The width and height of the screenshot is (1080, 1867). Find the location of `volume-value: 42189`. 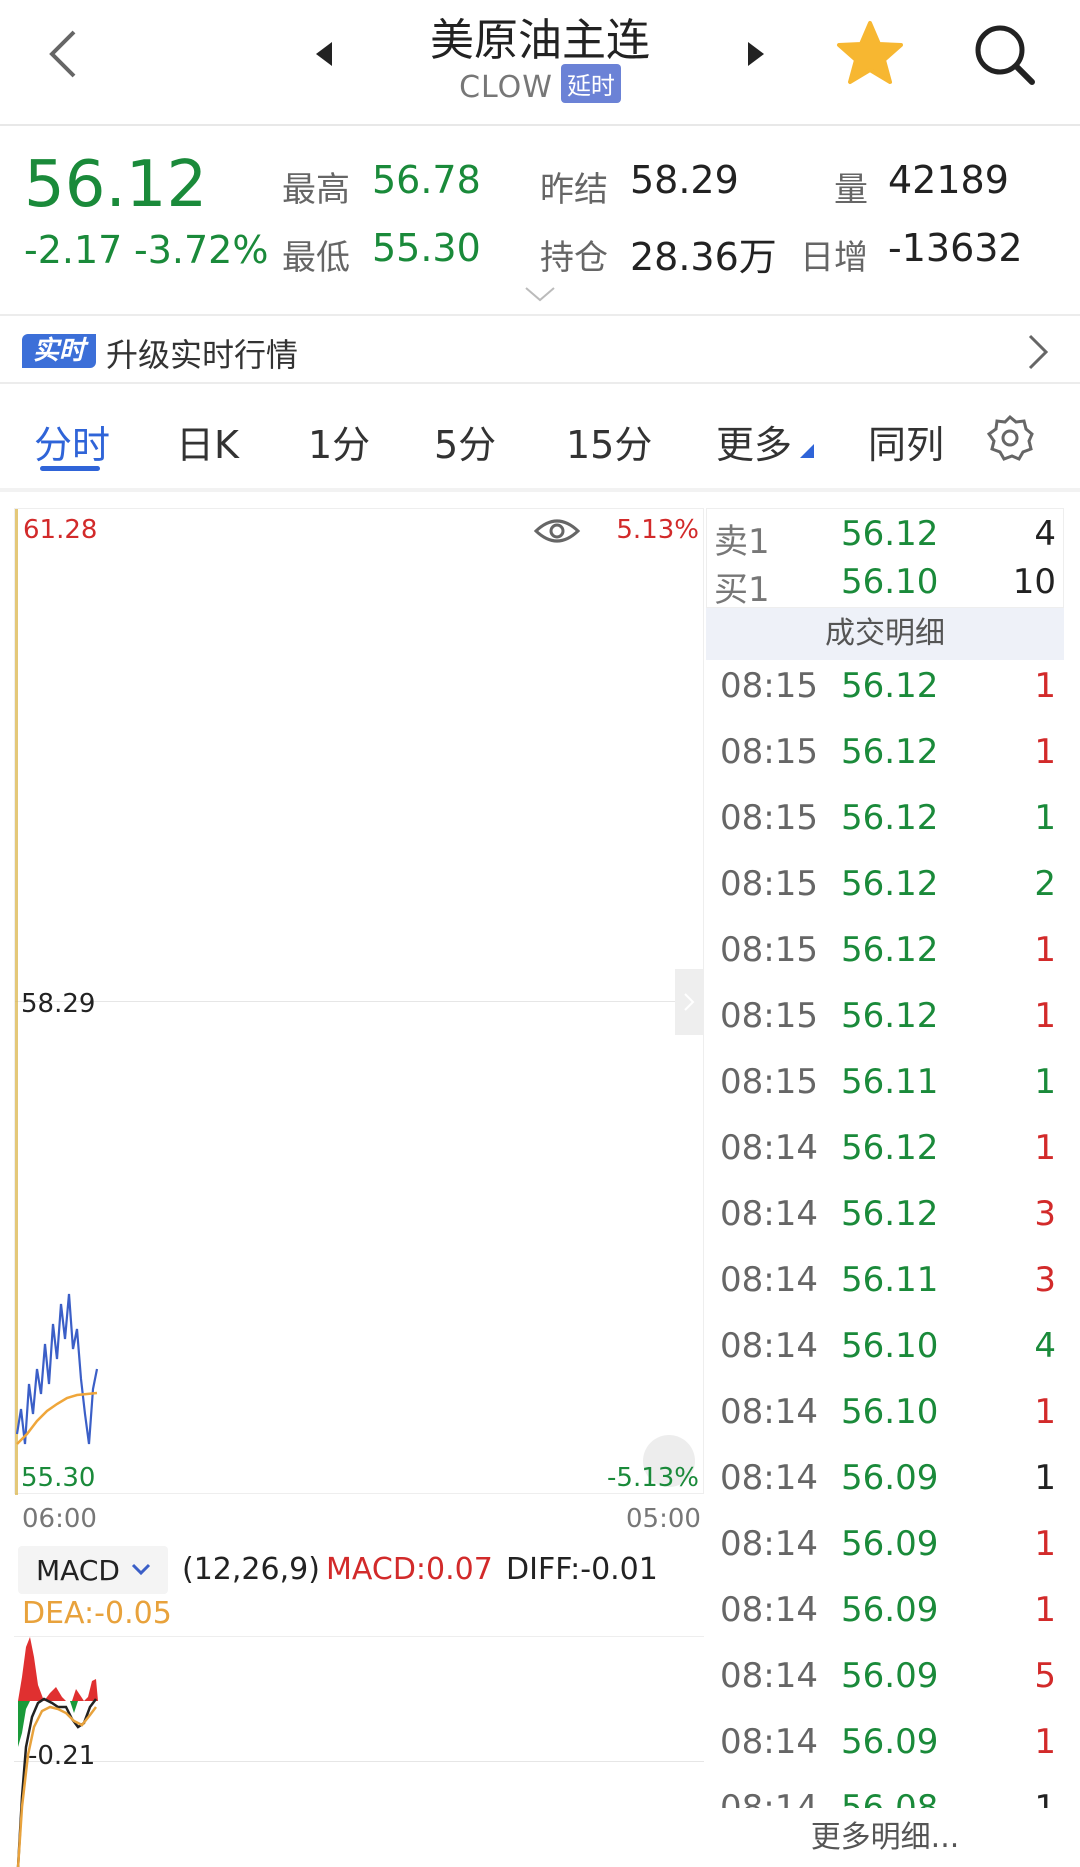

volume-value: 42189 is located at coordinates (948, 180).